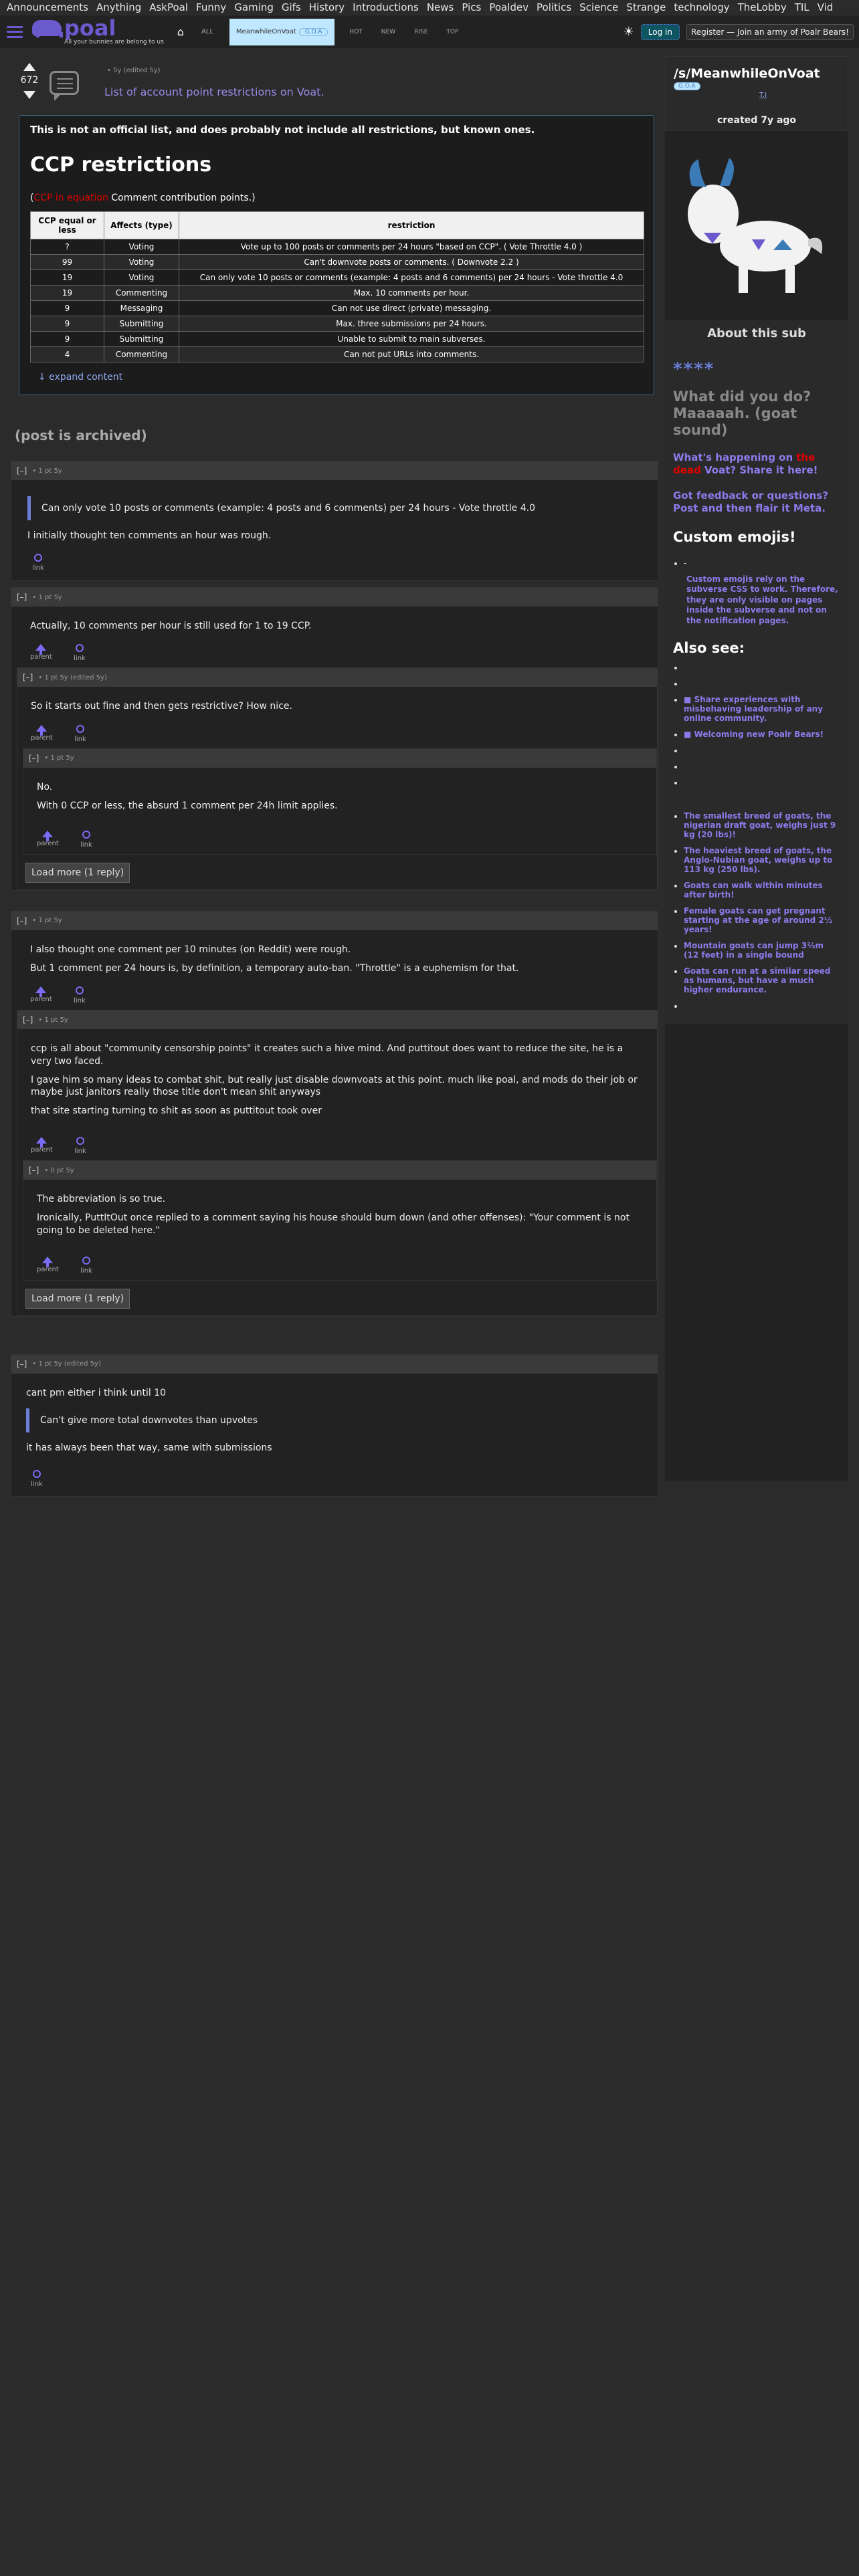 This screenshot has width=859, height=2576. I want to click on all-link: ALL, so click(207, 31).